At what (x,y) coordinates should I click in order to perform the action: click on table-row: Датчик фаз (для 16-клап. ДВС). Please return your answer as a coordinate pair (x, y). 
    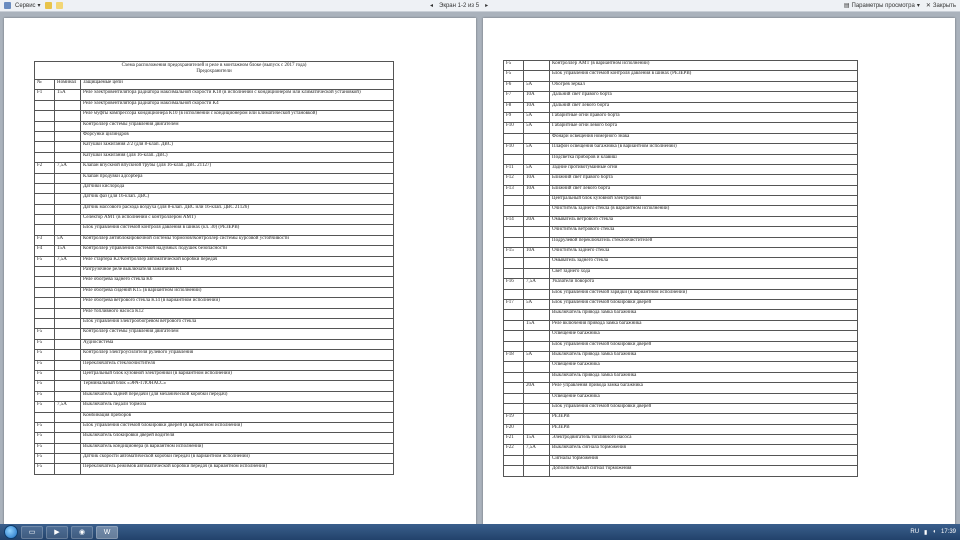
    Looking at the image, I should click on (214, 199).